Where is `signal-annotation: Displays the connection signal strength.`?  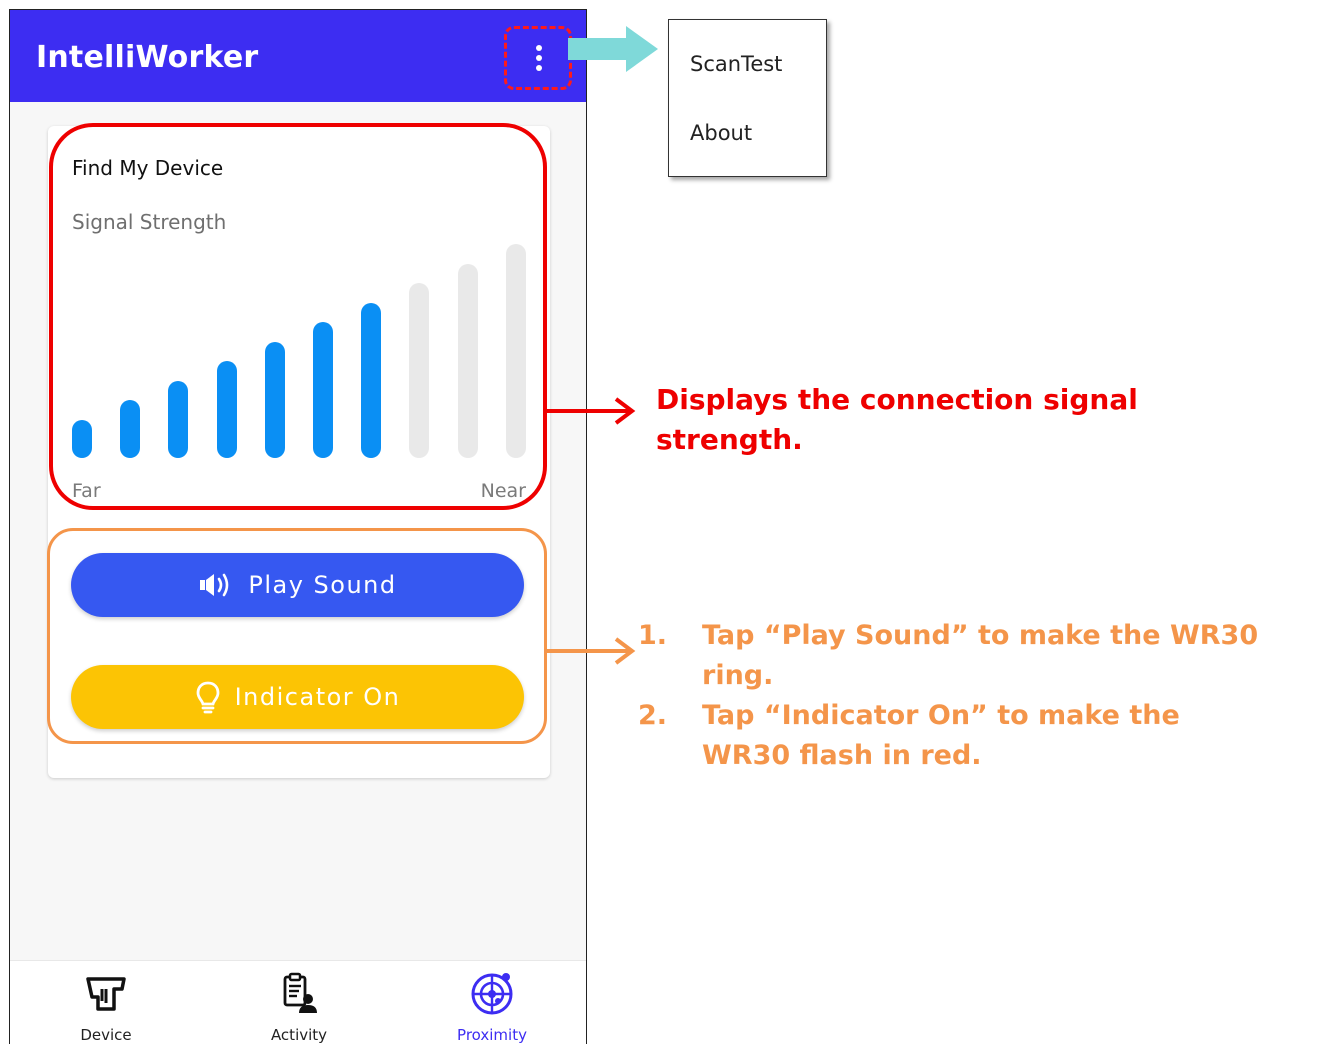 signal-annotation: Displays the connection signal strength. is located at coordinates (897, 419).